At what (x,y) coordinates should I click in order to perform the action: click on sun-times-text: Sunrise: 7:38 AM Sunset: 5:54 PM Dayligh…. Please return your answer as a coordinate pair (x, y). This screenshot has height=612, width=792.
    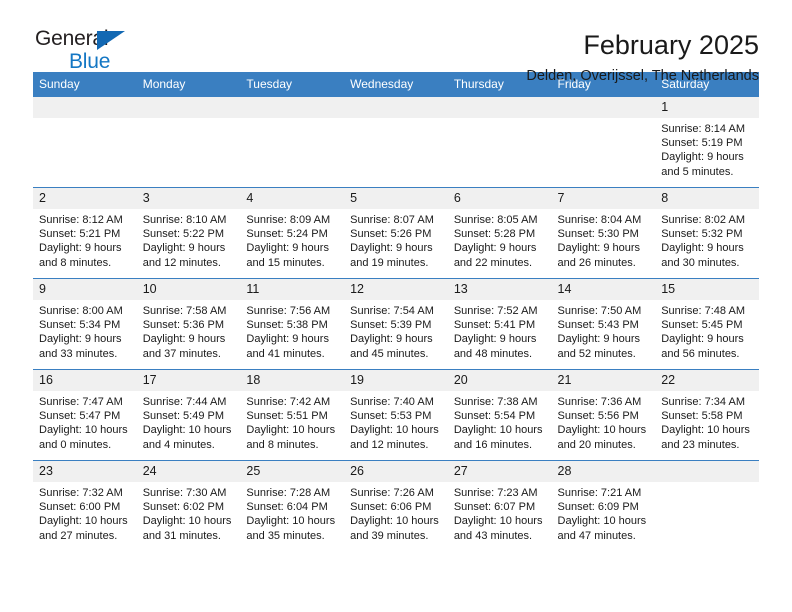
    Looking at the image, I should click on (498, 423).